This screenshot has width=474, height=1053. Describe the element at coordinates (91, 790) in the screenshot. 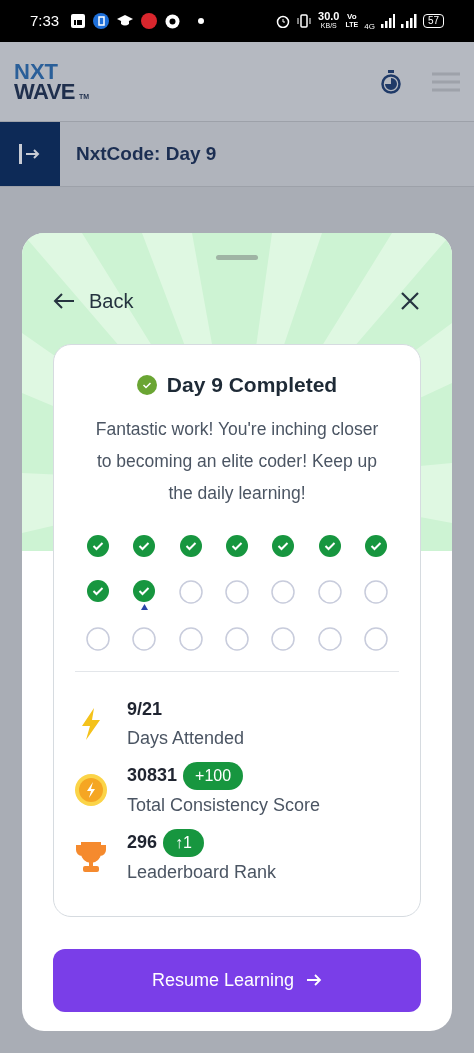

I see `coin-icon` at that location.